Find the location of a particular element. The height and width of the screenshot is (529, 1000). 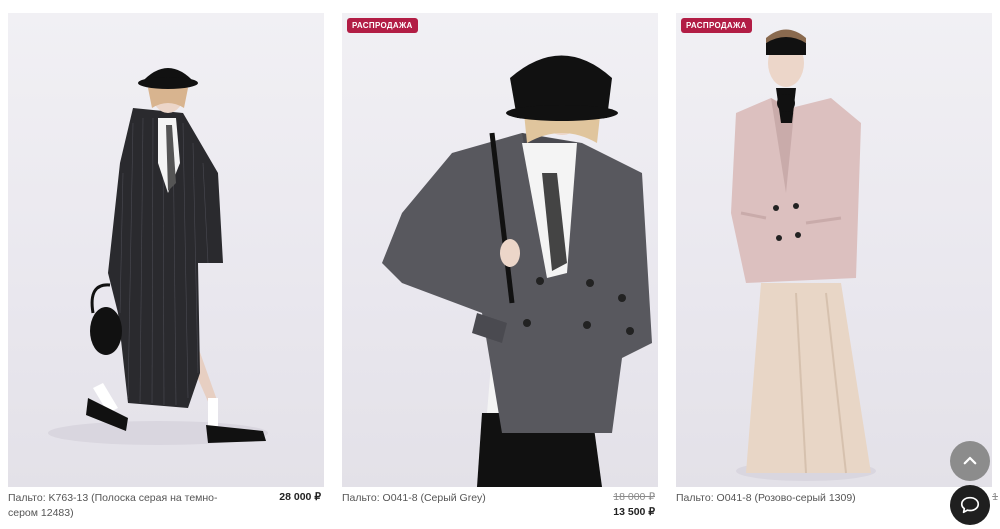

chat-bubble-icon is located at coordinates (970, 505).